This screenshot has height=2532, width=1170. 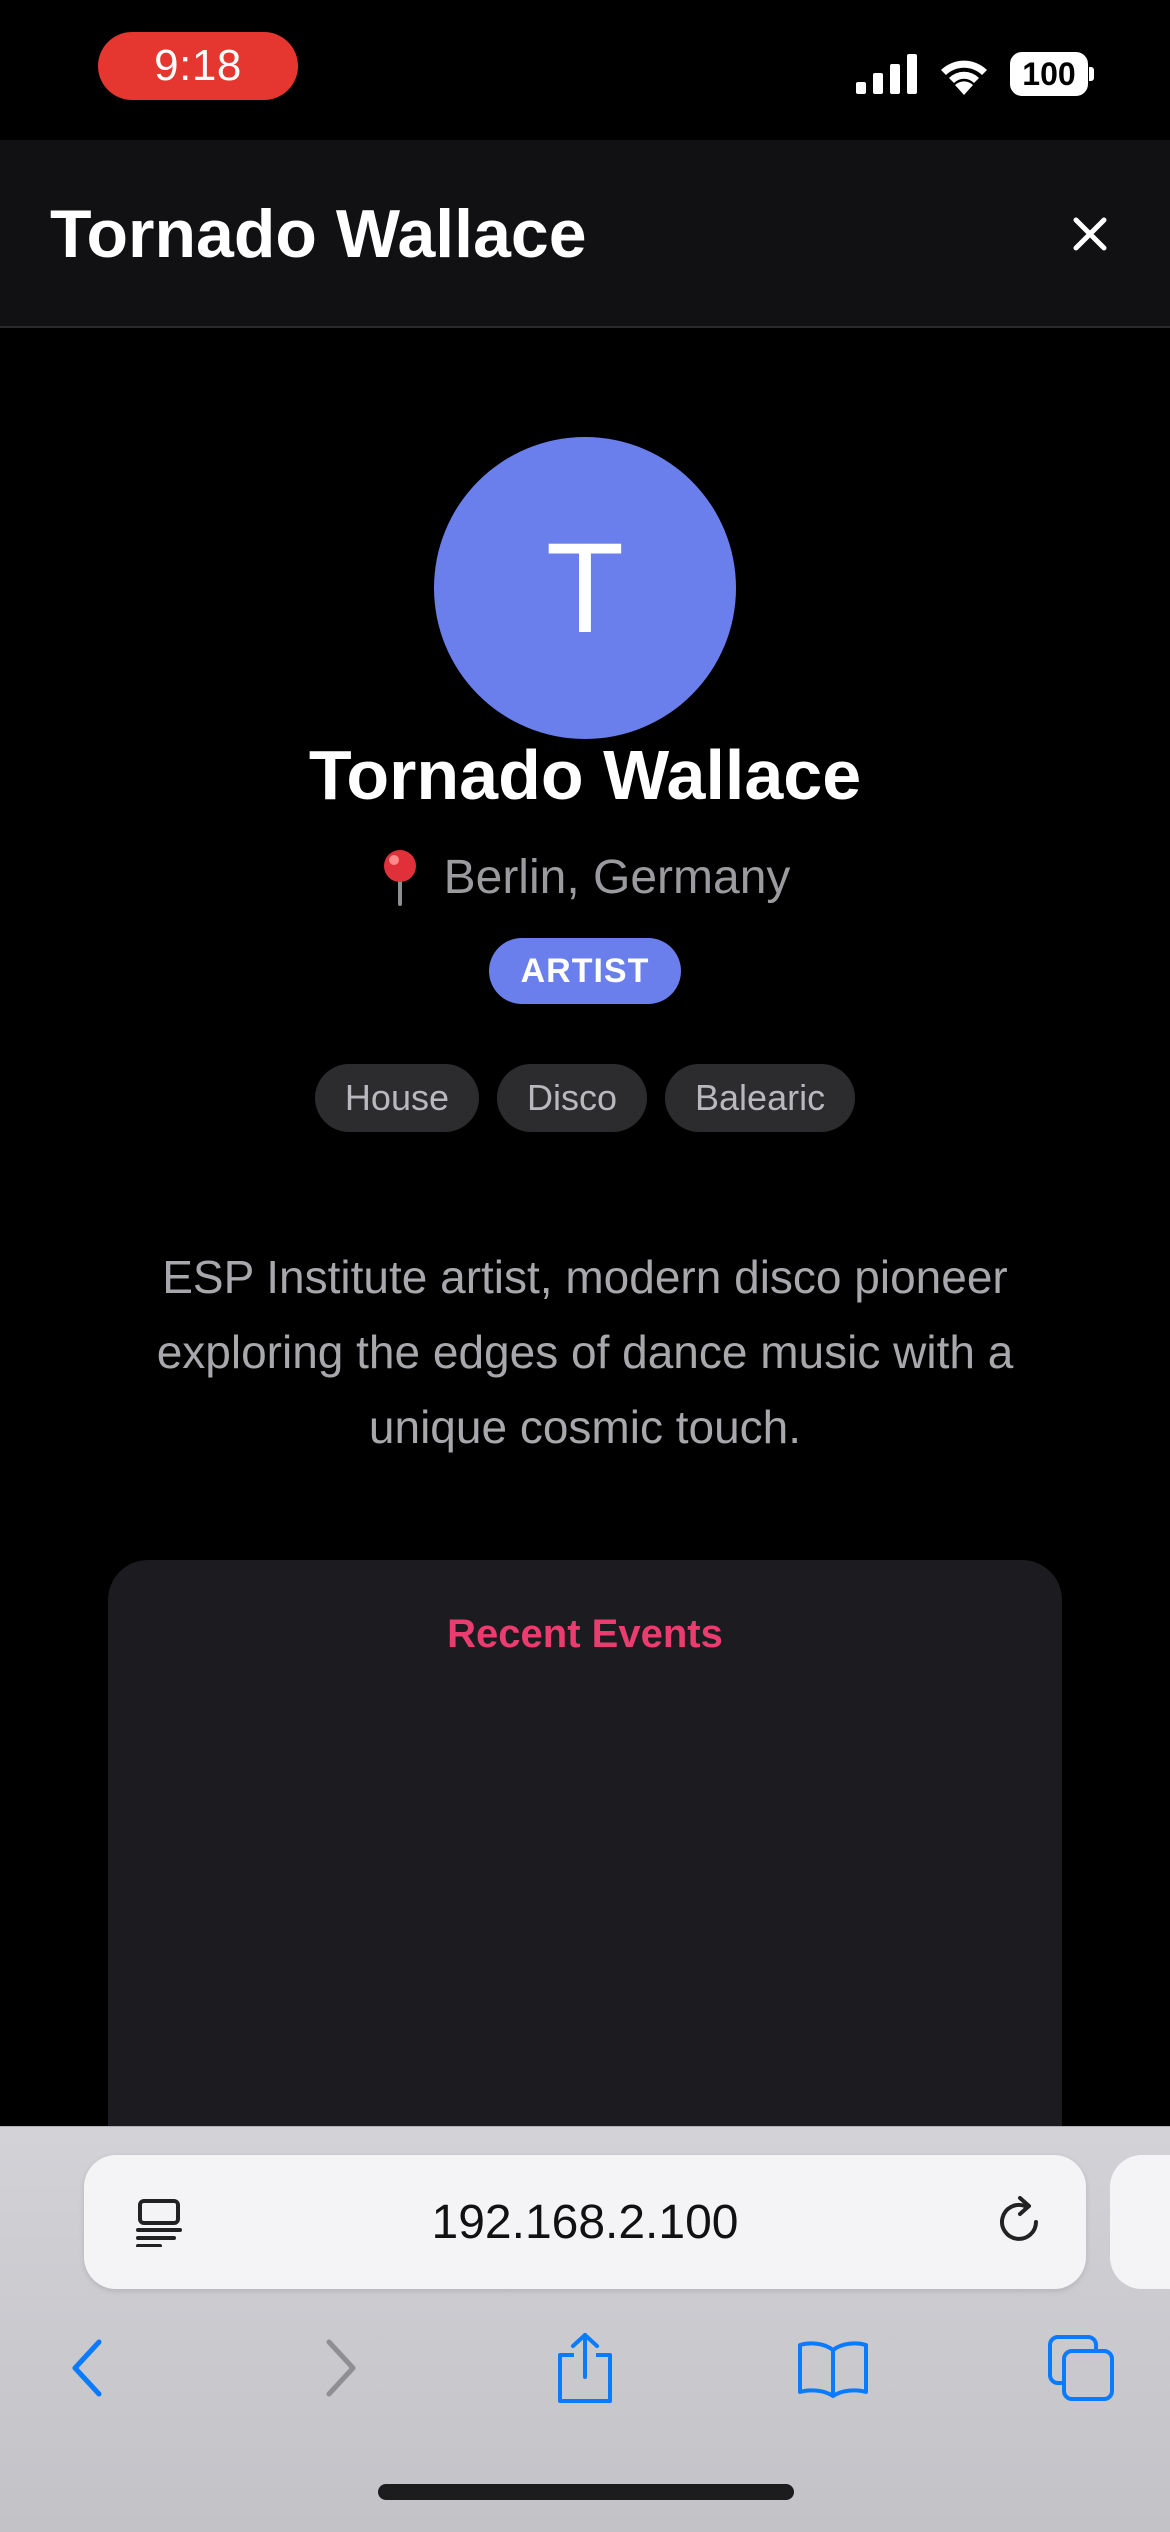 What do you see at coordinates (1140, 2222) in the screenshot?
I see `next-tab-peek` at bounding box center [1140, 2222].